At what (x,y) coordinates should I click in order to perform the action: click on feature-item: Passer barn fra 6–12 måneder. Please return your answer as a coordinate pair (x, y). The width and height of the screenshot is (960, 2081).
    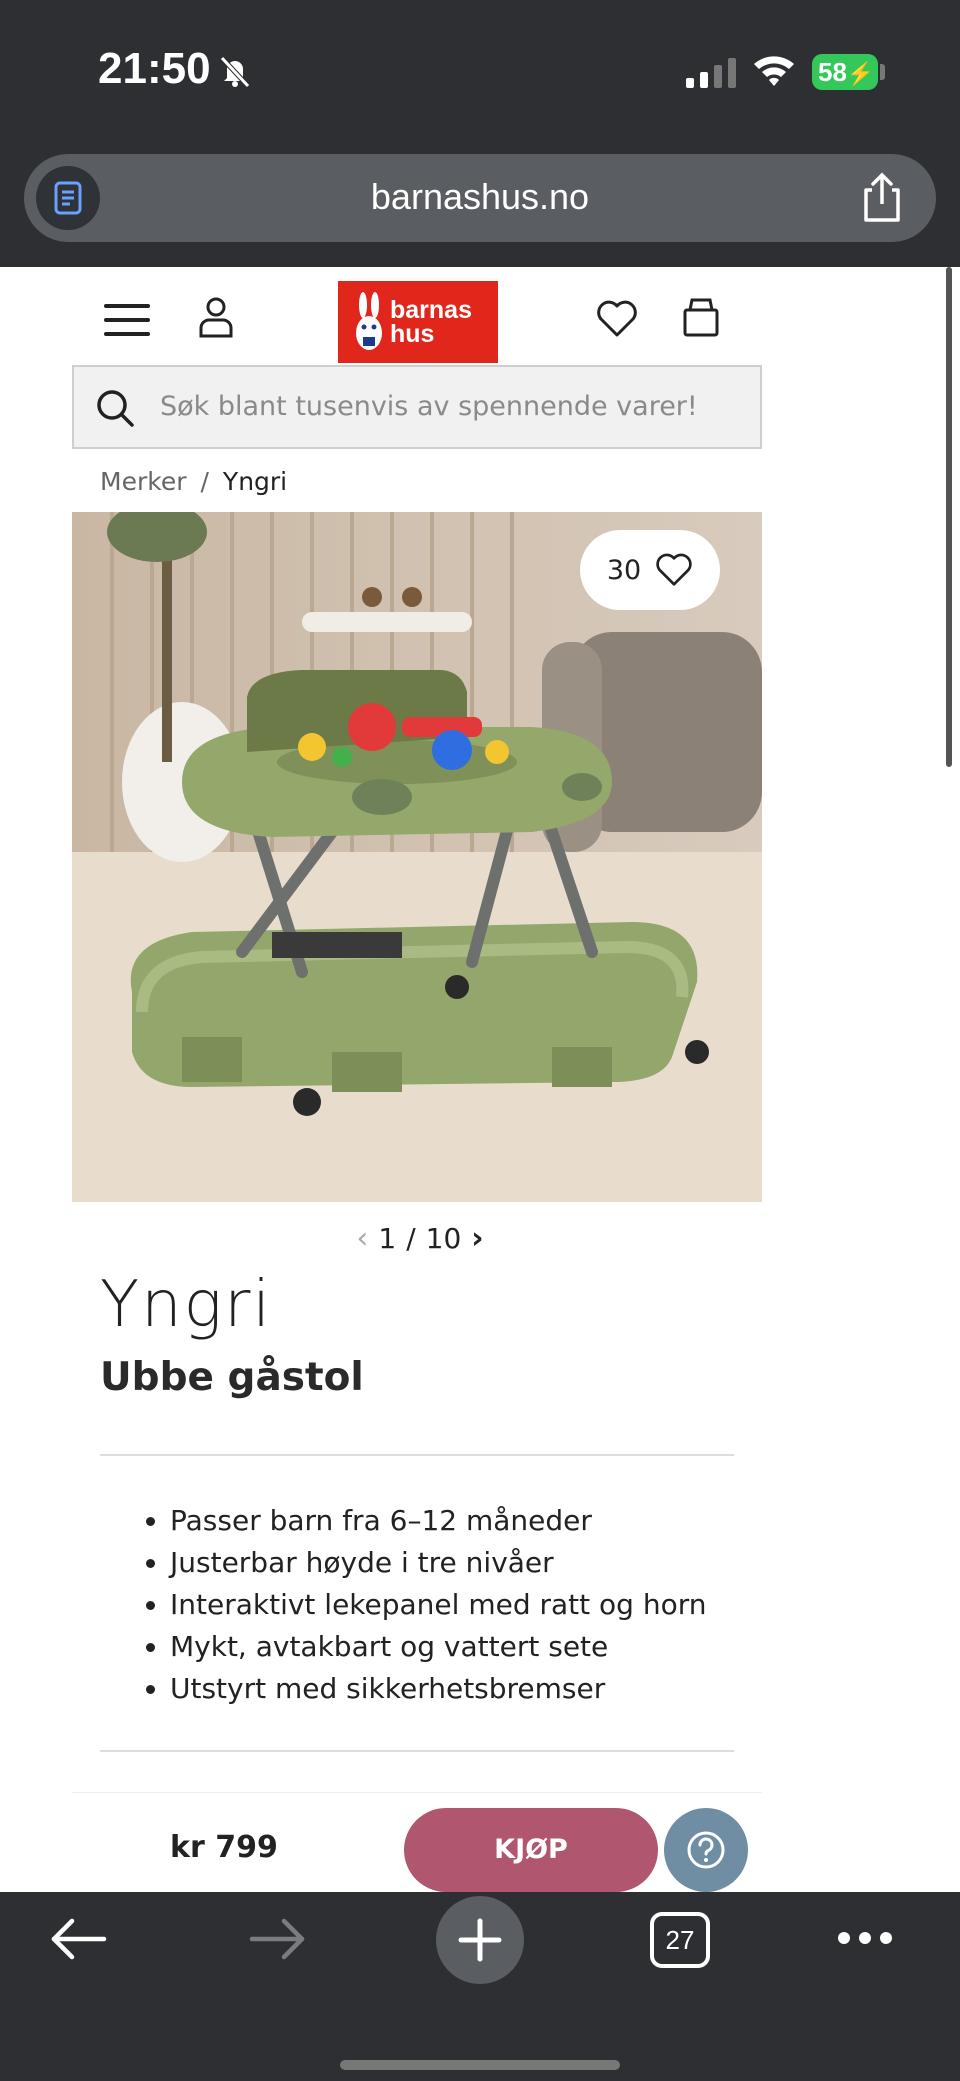
    Looking at the image, I should click on (438, 1521).